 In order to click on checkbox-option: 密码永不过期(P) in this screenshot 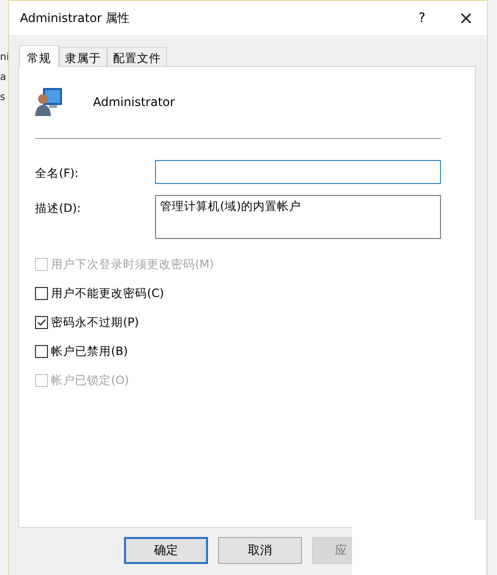, I will do `click(87, 322)`.